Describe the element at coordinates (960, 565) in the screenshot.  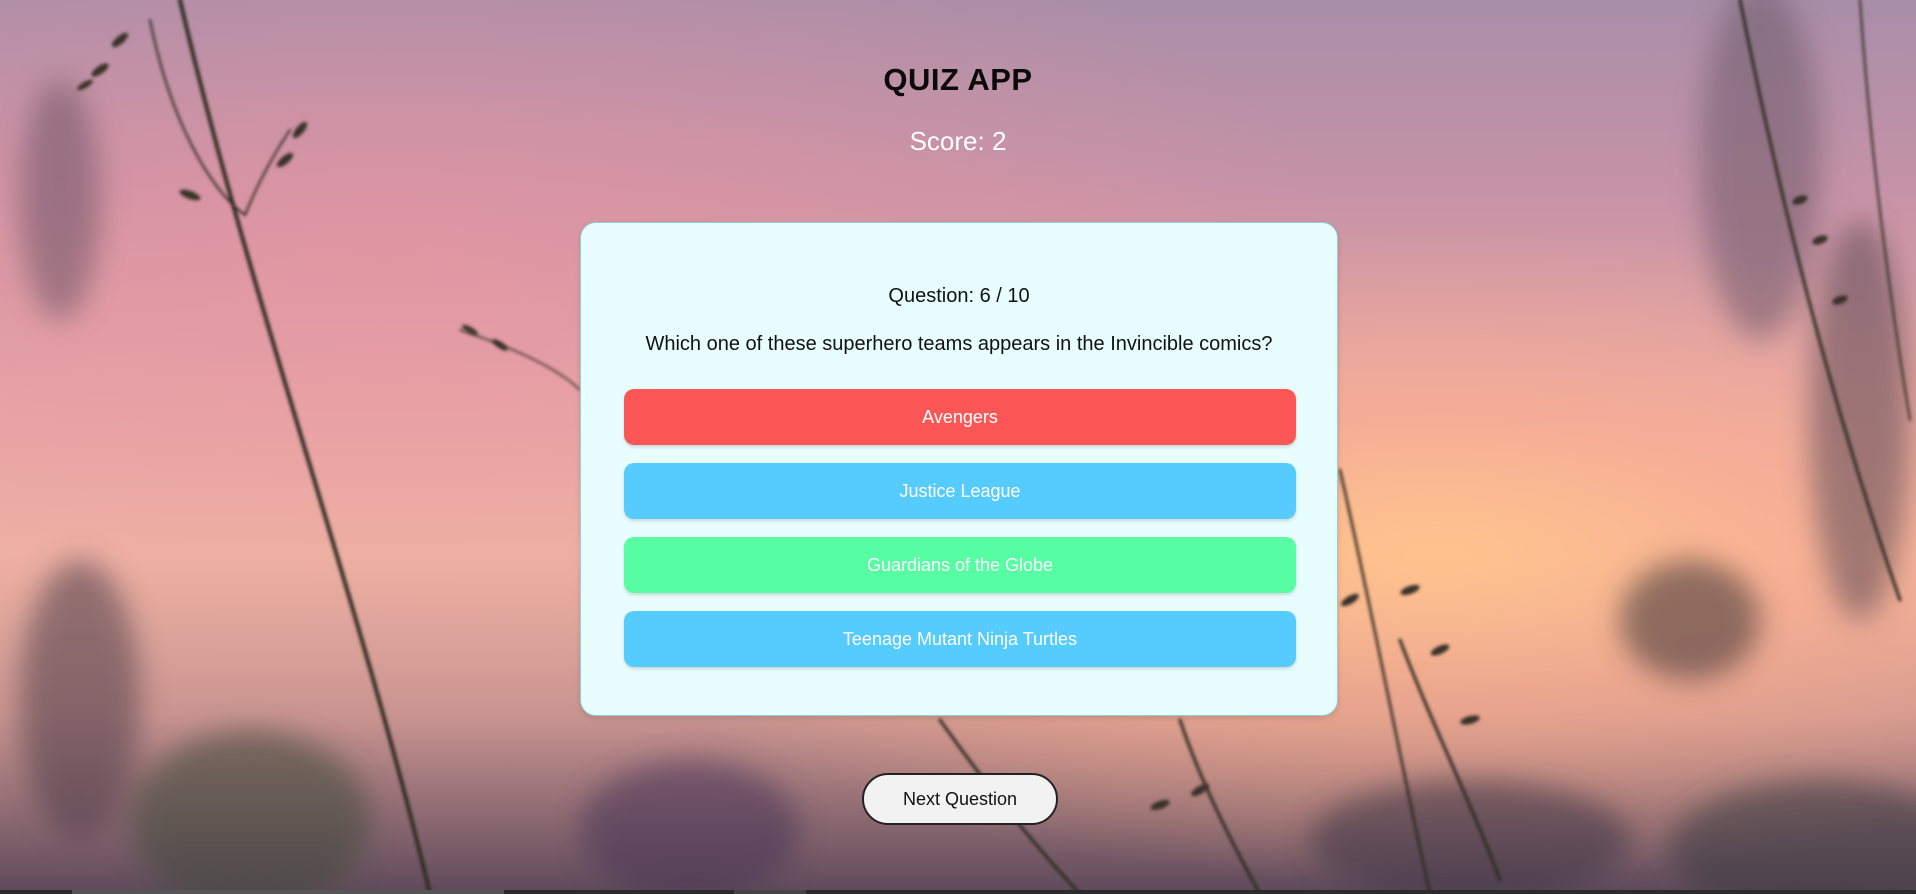
I see `answer-button-correct: Guardians of the Globe` at that location.